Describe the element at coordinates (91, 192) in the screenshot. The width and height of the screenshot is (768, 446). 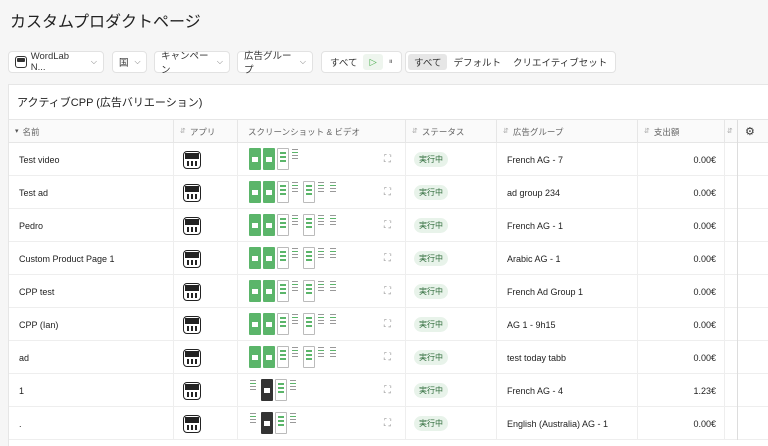
I see `row-name: Test ad` at that location.